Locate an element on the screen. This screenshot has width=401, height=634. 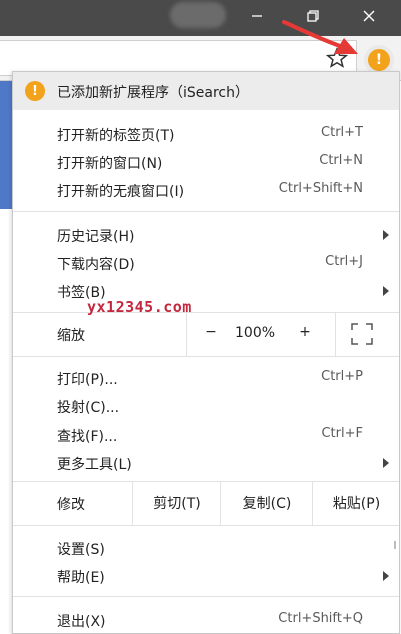
zoom-label: 缩放 is located at coordinates (71, 336).